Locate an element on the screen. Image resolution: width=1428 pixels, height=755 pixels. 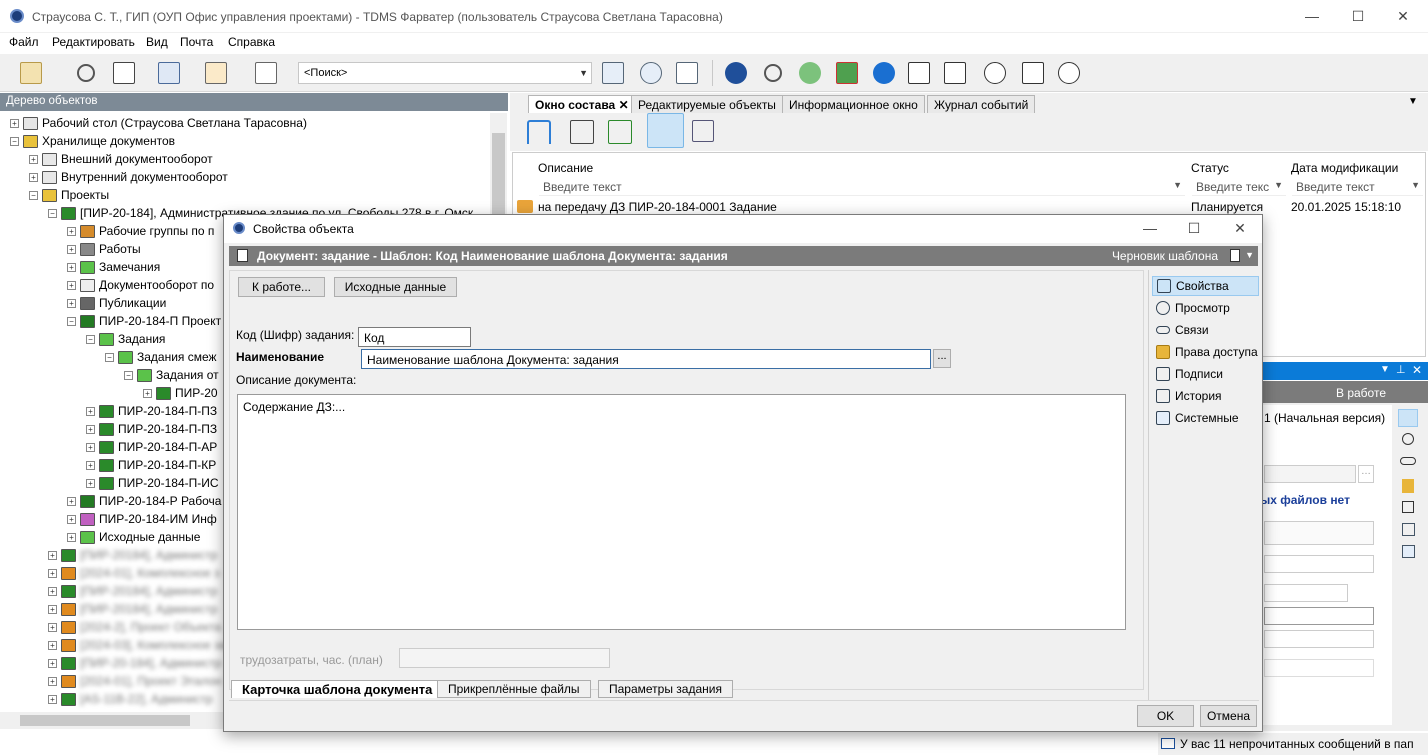
users-sync-icon is located at coordinates (810, 73).